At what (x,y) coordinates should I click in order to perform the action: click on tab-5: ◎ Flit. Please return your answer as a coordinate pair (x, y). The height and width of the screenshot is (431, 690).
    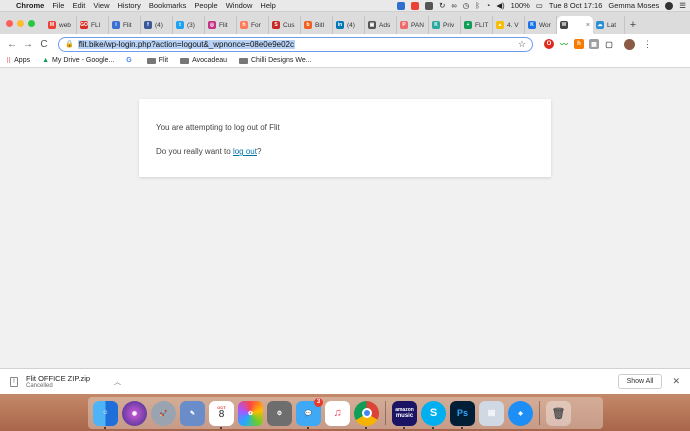
    Looking at the image, I should click on (221, 25).